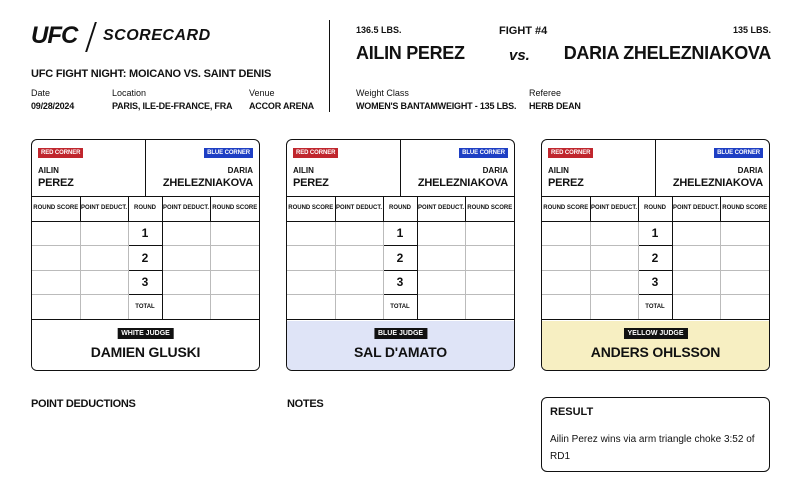 The width and height of the screenshot is (804, 488). What do you see at coordinates (572, 412) in the screenshot?
I see `result-title: RESULT` at bounding box center [572, 412].